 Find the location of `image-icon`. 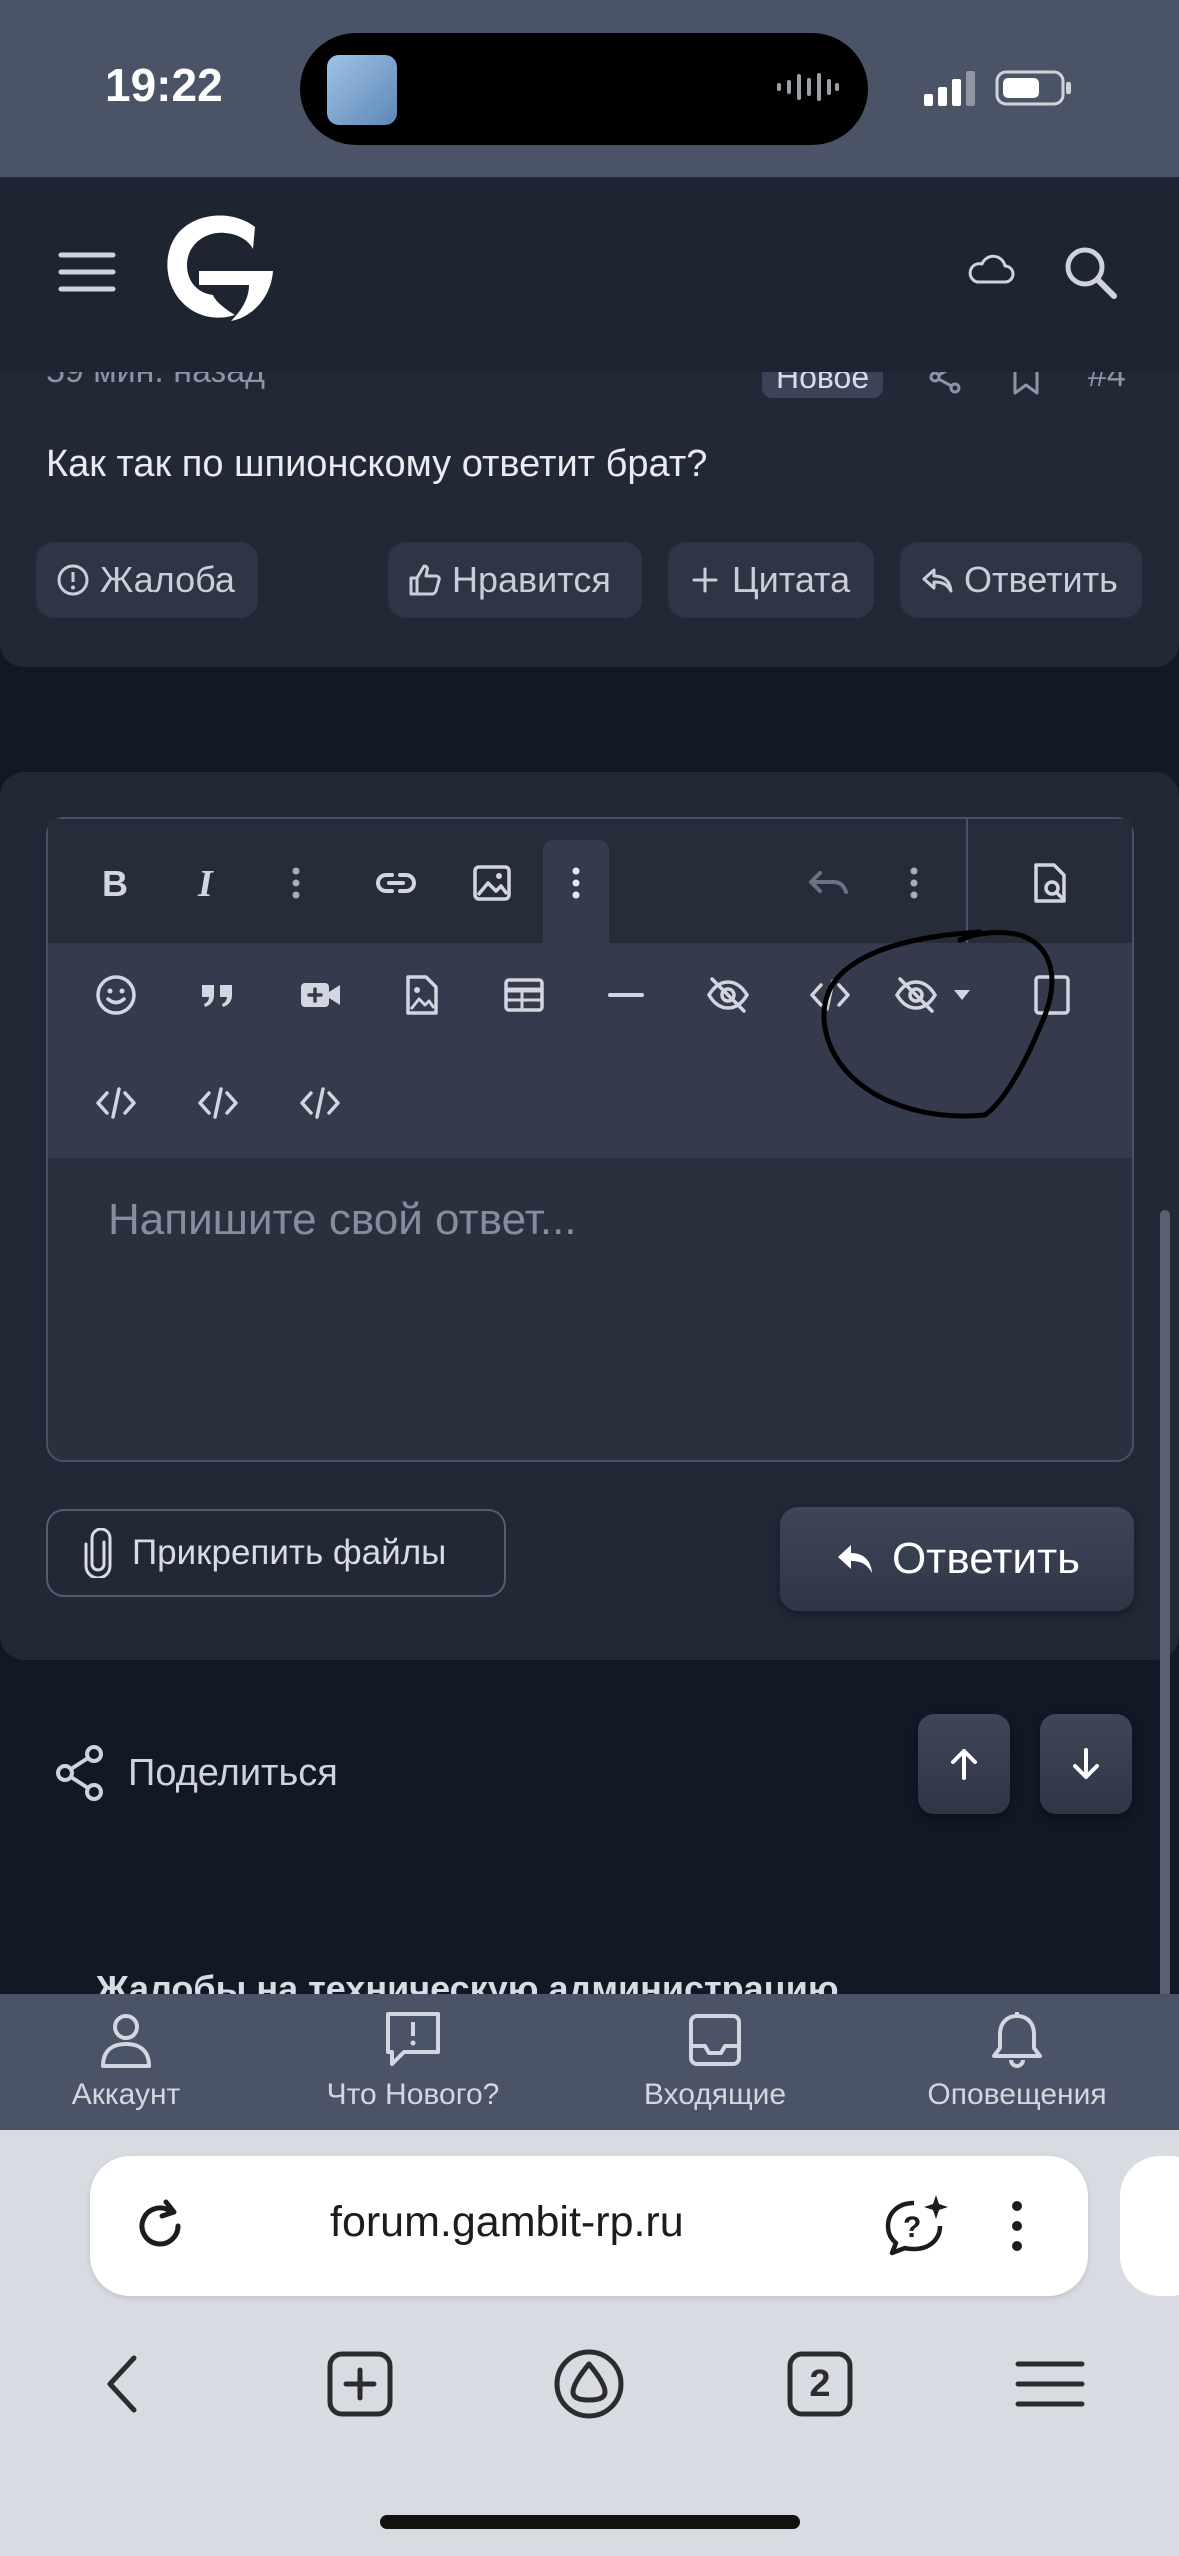

image-icon is located at coordinates (492, 883).